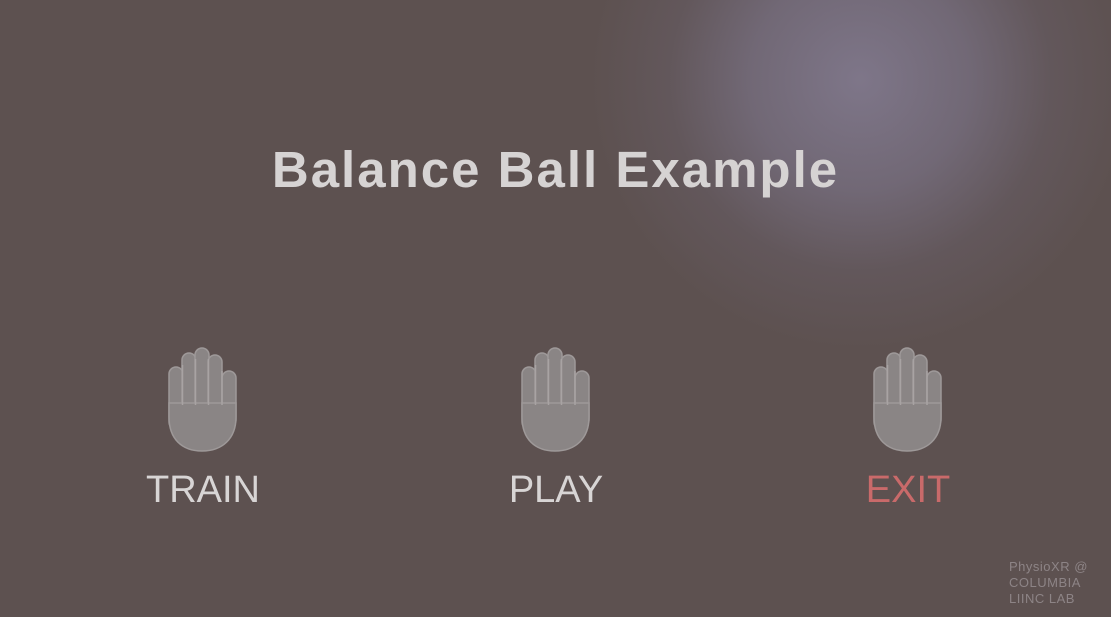 The image size is (1111, 617). What do you see at coordinates (908, 490) in the screenshot?
I see `exit-label: EXIT` at bounding box center [908, 490].